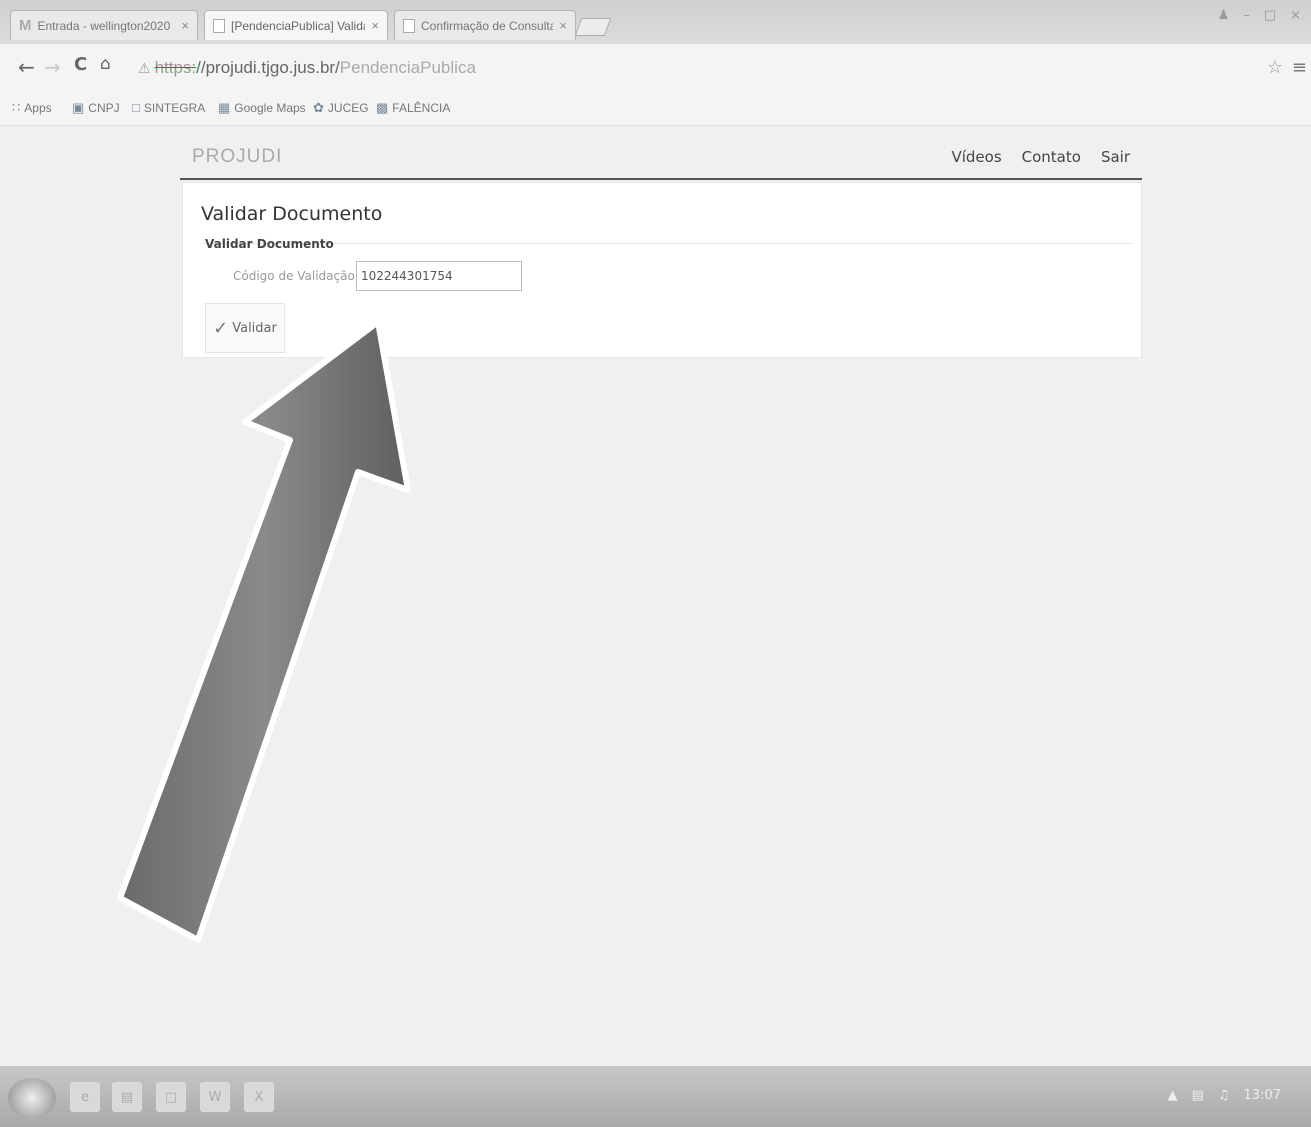 The image size is (1311, 1127). Describe the element at coordinates (127, 1097) in the screenshot. I see `explorer-icon: ▤` at that location.